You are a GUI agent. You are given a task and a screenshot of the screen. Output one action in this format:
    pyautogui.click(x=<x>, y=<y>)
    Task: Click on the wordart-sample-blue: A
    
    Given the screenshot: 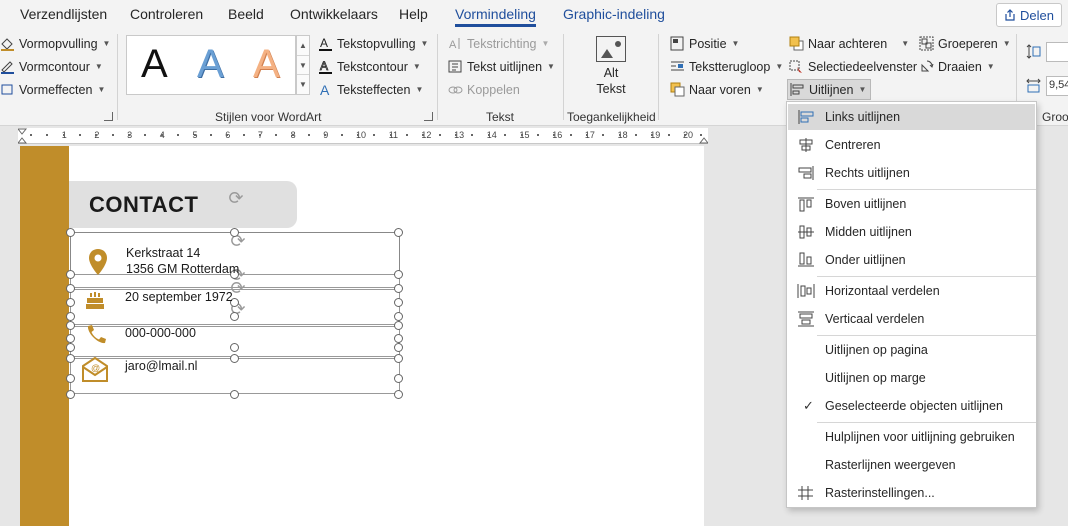 What is the action you would take?
    pyautogui.click(x=210, y=64)
    